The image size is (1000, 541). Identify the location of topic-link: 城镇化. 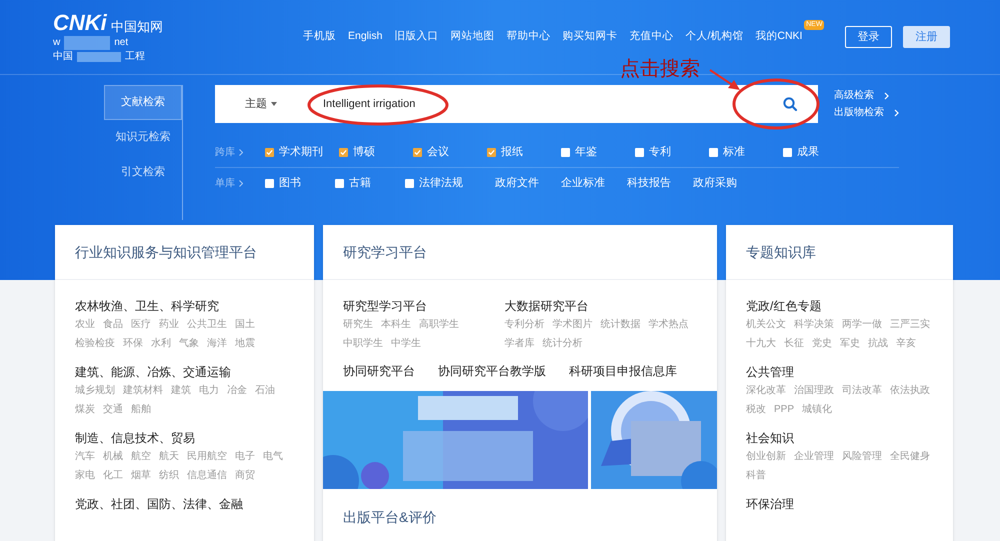
(817, 409).